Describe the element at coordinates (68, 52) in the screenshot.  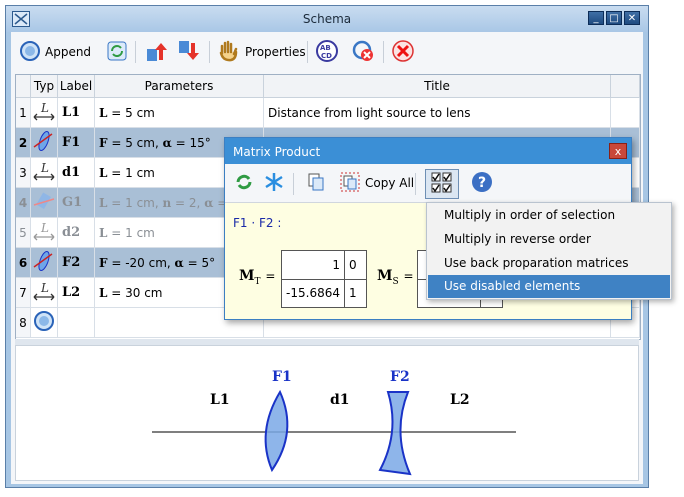
I see `append-label: Append` at that location.